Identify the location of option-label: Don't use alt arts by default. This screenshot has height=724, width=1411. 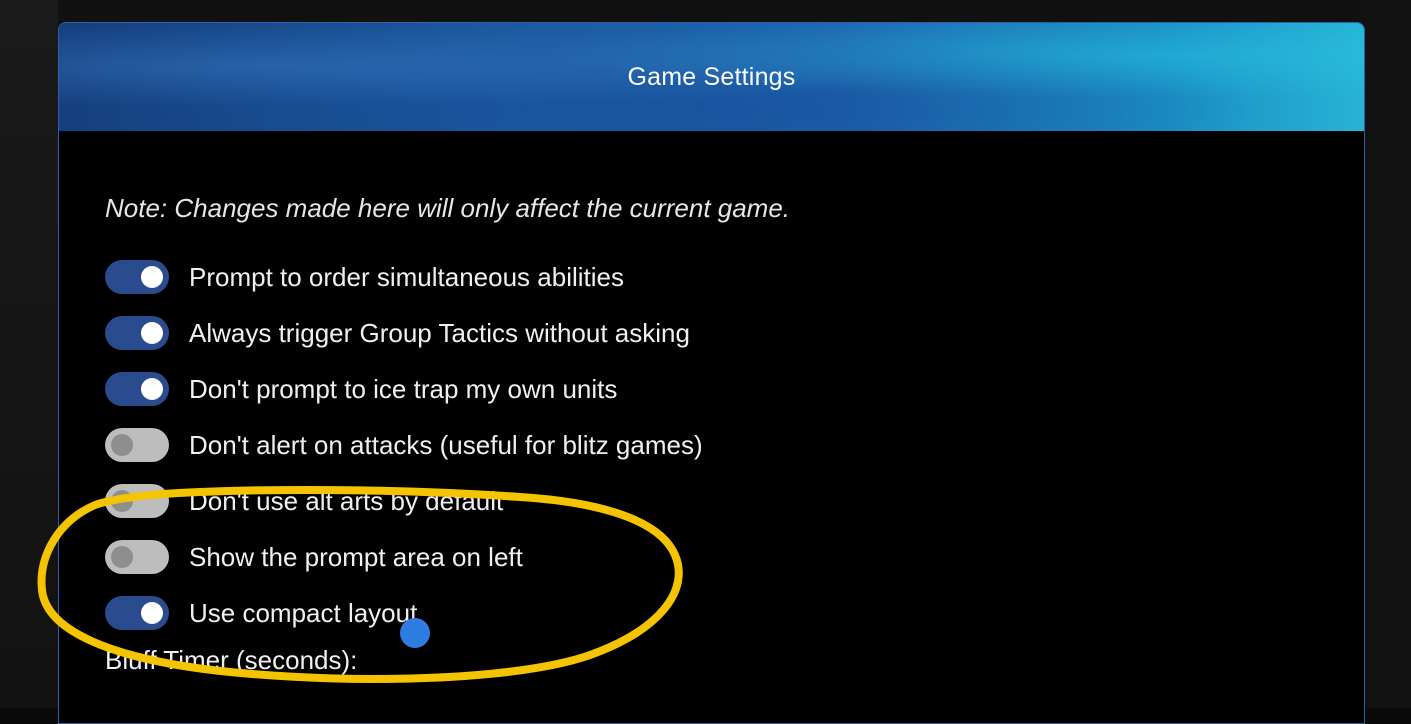
(346, 500).